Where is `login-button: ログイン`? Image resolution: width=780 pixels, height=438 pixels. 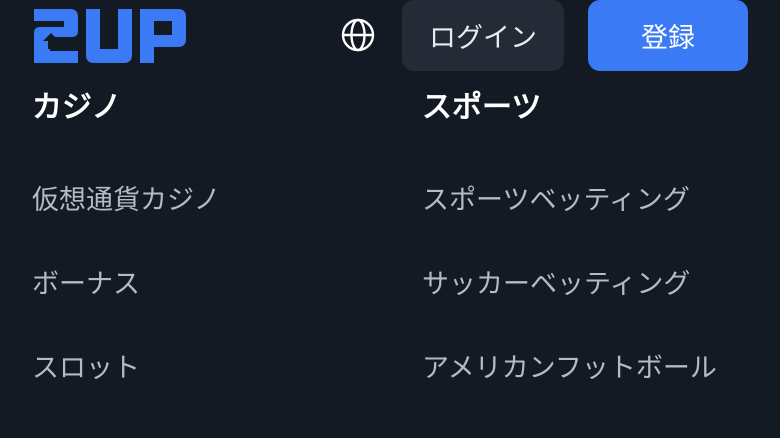 login-button: ログイン is located at coordinates (483, 35).